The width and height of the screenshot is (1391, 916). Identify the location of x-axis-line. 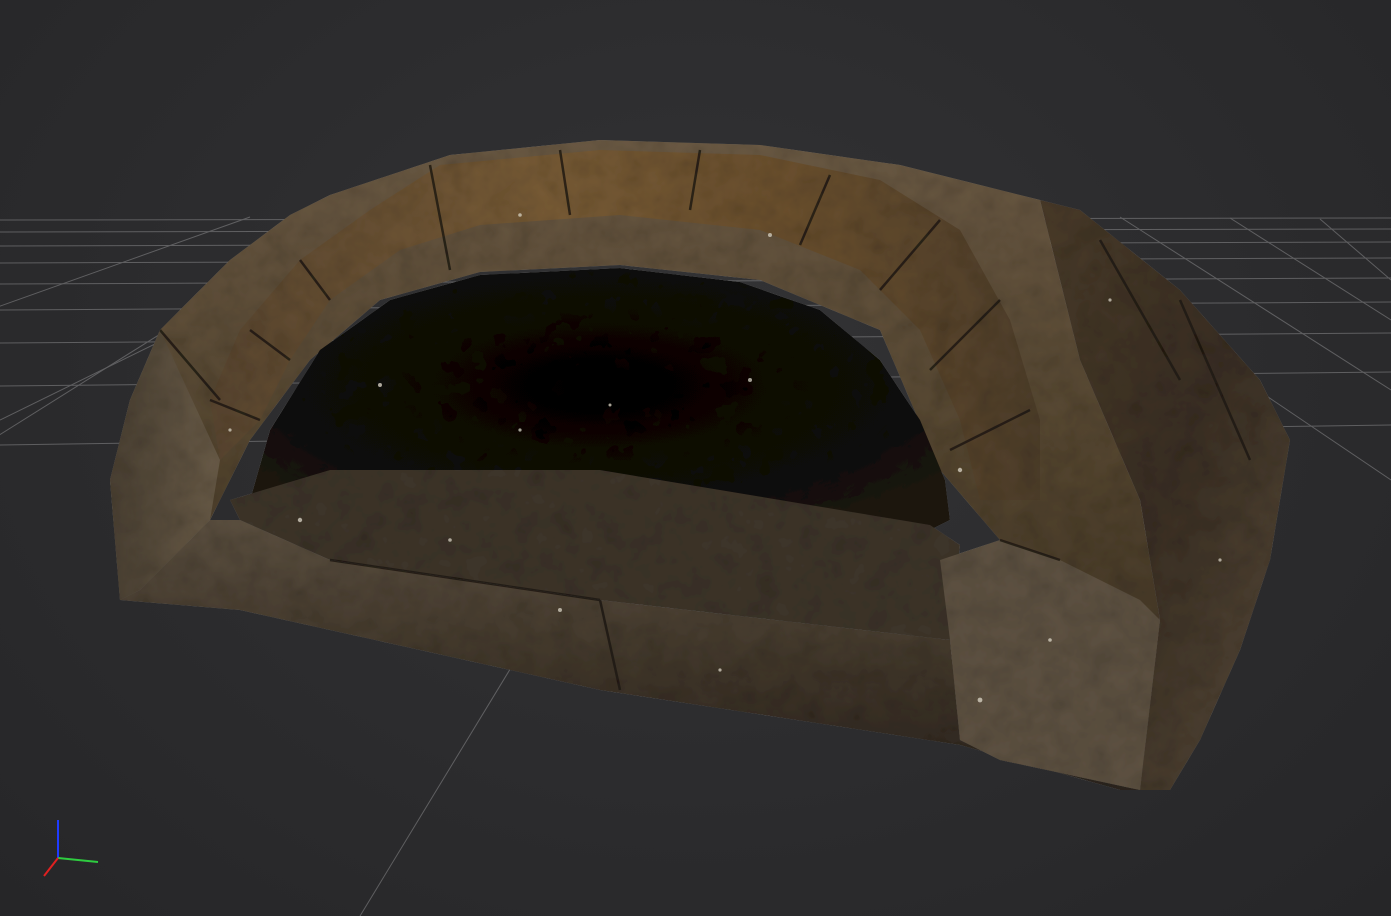
(78, 860).